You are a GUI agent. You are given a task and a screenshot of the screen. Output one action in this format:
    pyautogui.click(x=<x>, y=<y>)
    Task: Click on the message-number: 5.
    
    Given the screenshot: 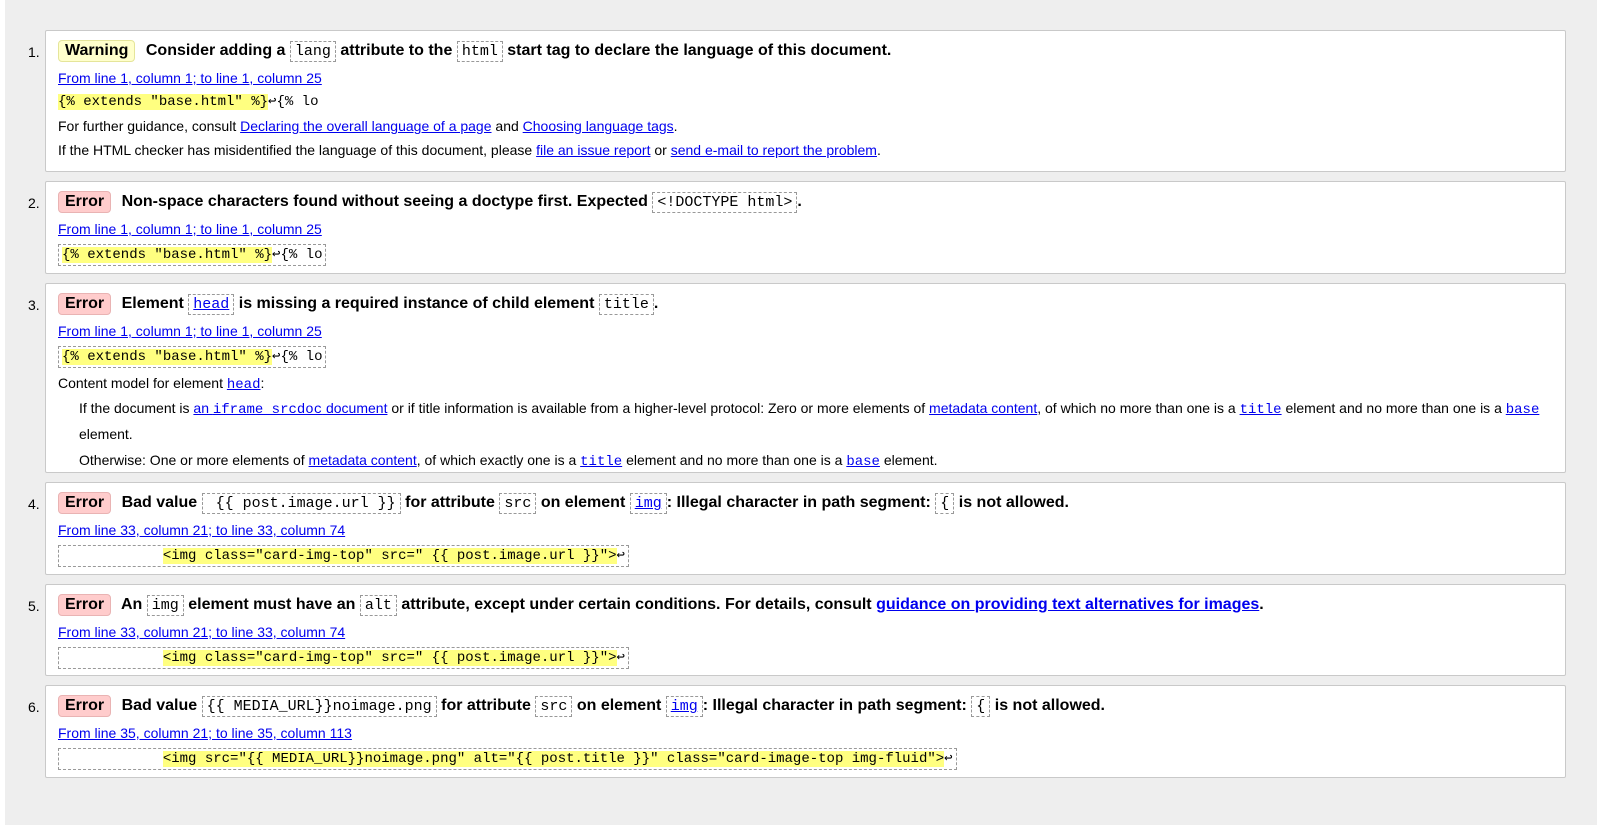 What is the action you would take?
    pyautogui.click(x=34, y=606)
    